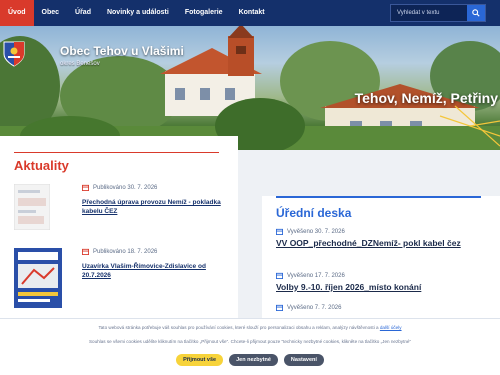 The height and width of the screenshot is (375, 500). I want to click on board-heading: Úřední deska, so click(313, 213).